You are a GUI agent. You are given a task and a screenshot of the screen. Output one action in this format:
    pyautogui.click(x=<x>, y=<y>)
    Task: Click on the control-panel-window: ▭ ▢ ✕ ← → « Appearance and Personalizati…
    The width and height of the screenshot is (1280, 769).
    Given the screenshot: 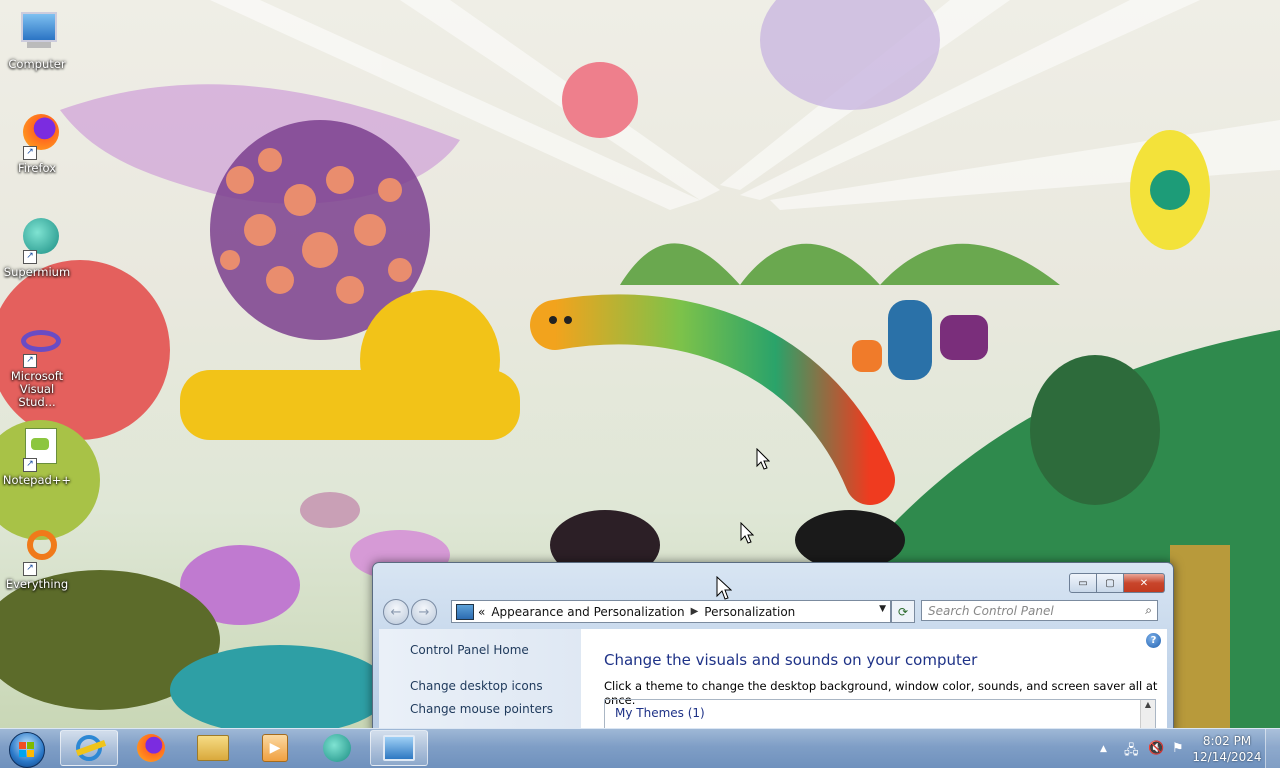 What is the action you would take?
    pyautogui.click(x=773, y=645)
    